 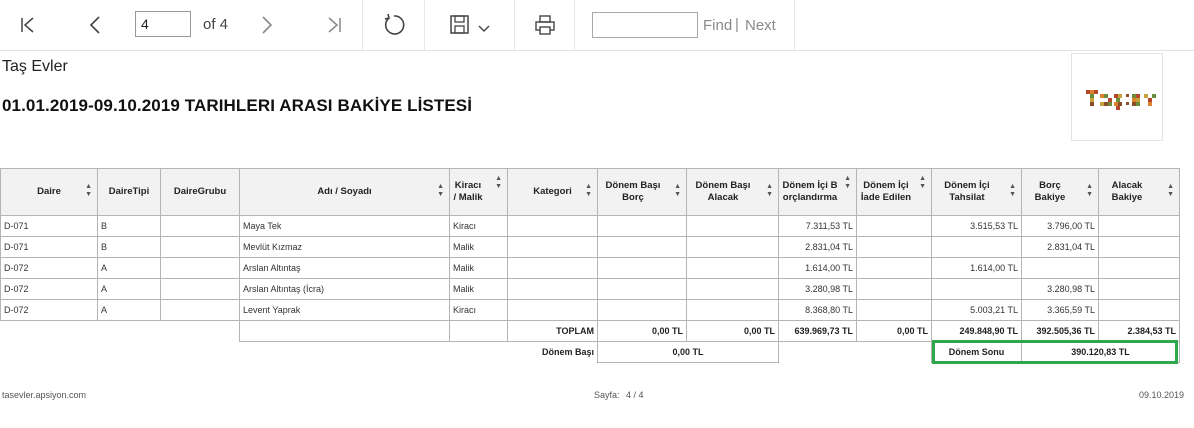 I want to click on refresh-icon, so click(x=394, y=25).